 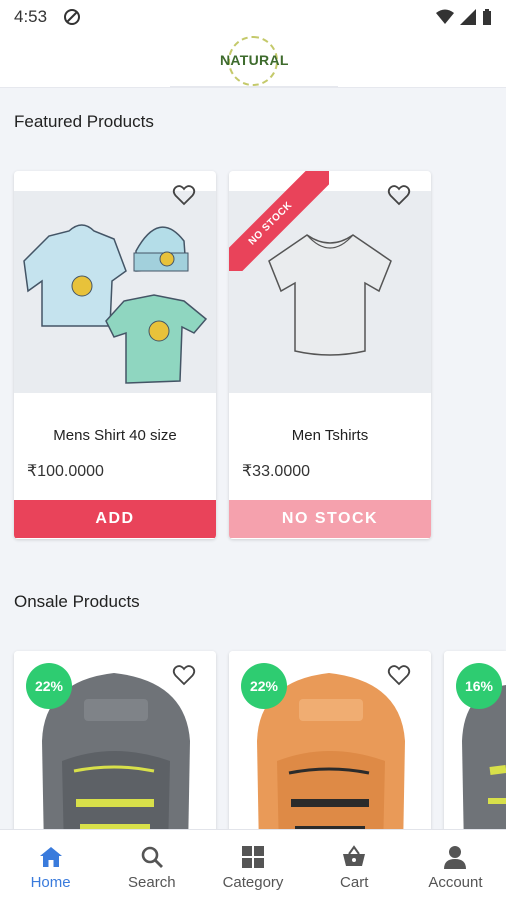 What do you see at coordinates (72, 17) in the screenshot?
I see `do-not-disturb-icon` at bounding box center [72, 17].